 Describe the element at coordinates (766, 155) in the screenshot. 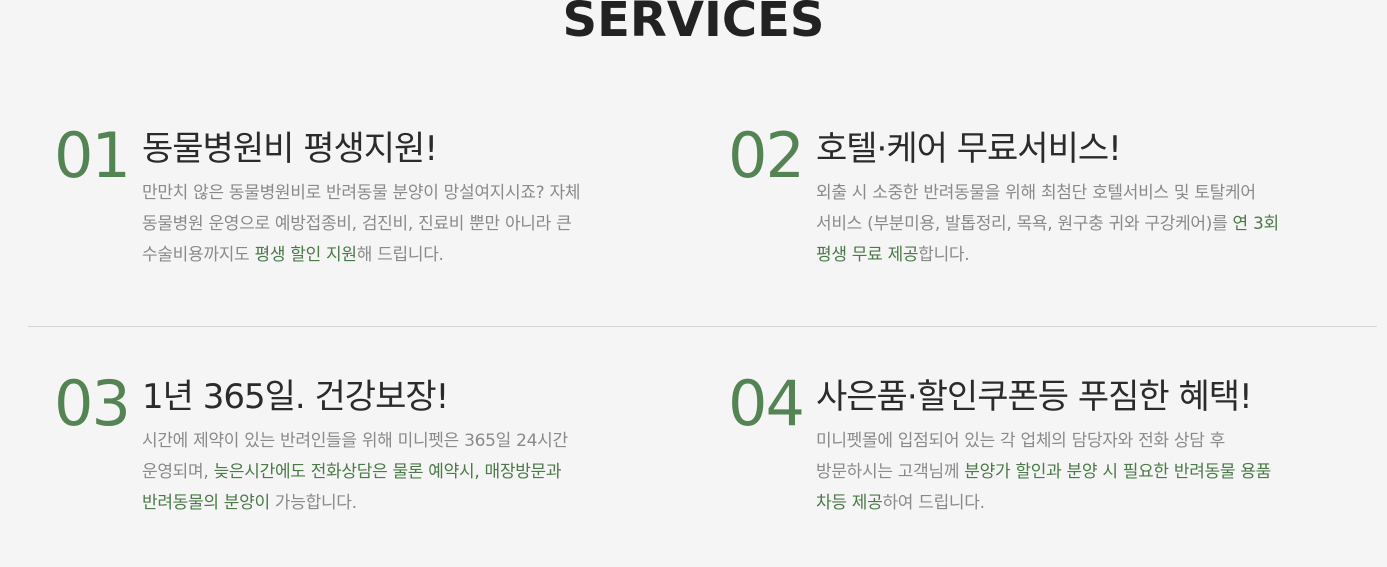

I see `service-number: 02` at that location.